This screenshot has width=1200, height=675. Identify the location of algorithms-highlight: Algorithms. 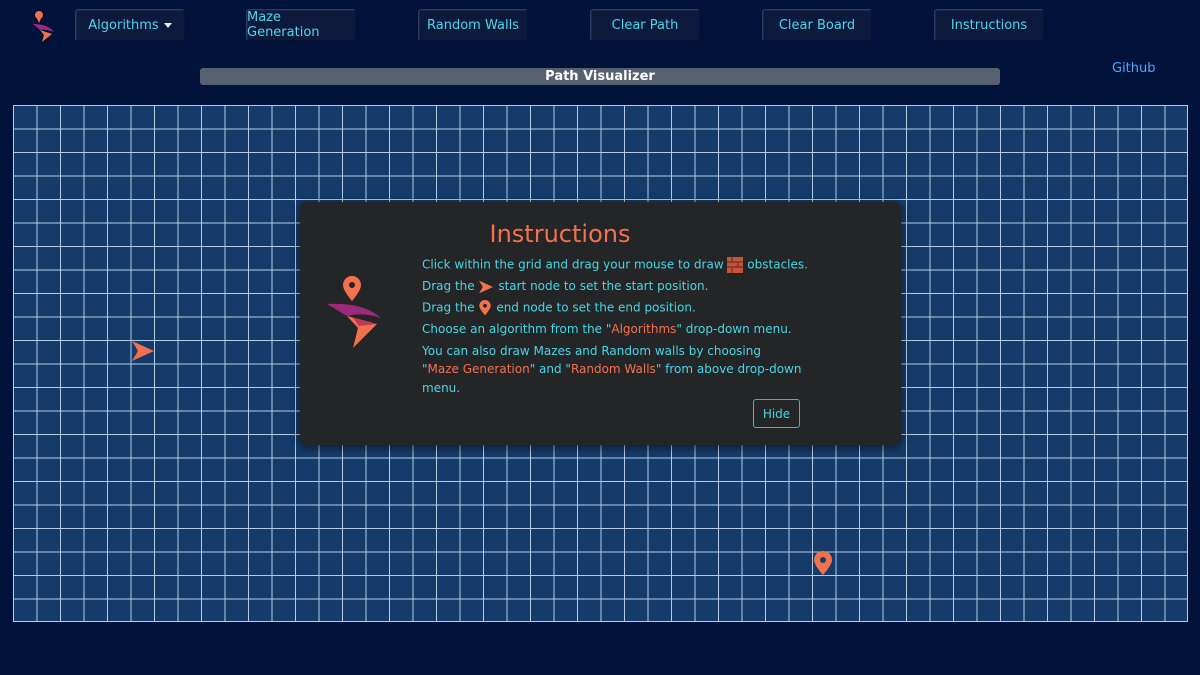
(644, 329).